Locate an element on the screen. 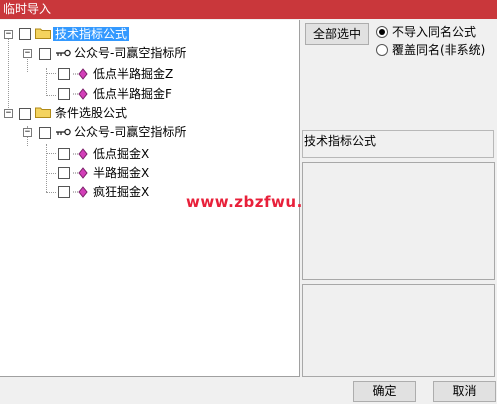  tree-node-formula: 半路掘金X is located at coordinates (150, 173).